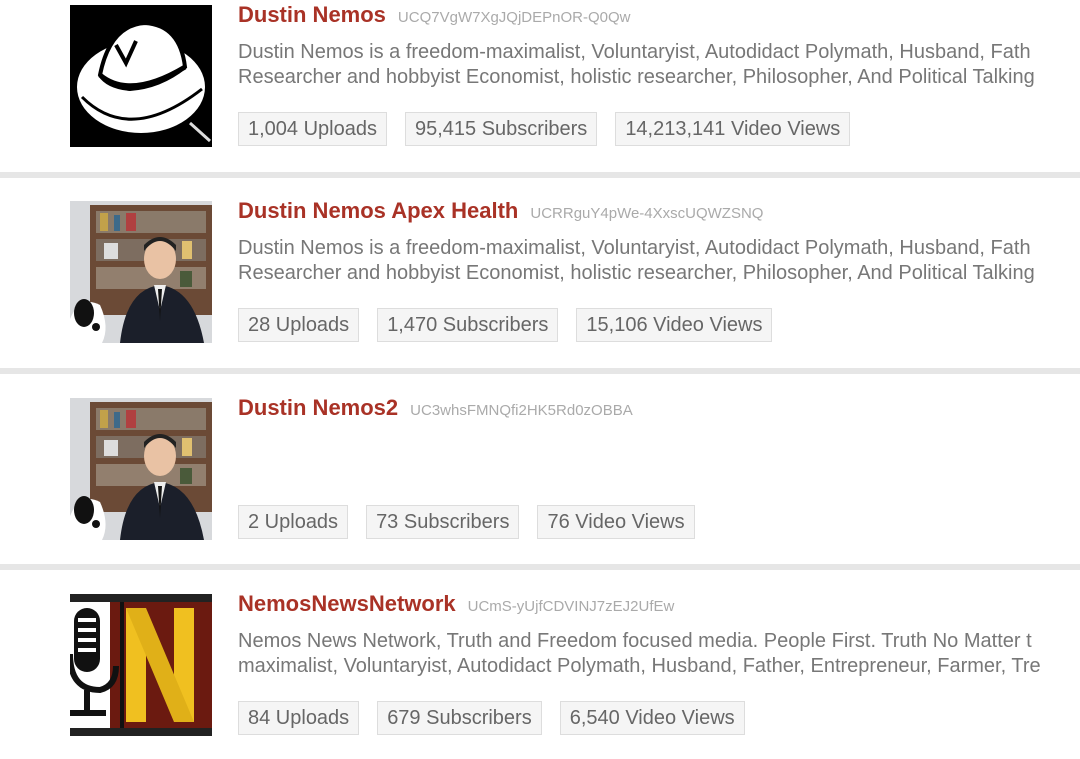 This screenshot has height=759, width=1080. I want to click on channel-id: UCmS-yUjfCDVINJ7zEJ2UfEw, so click(571, 606).